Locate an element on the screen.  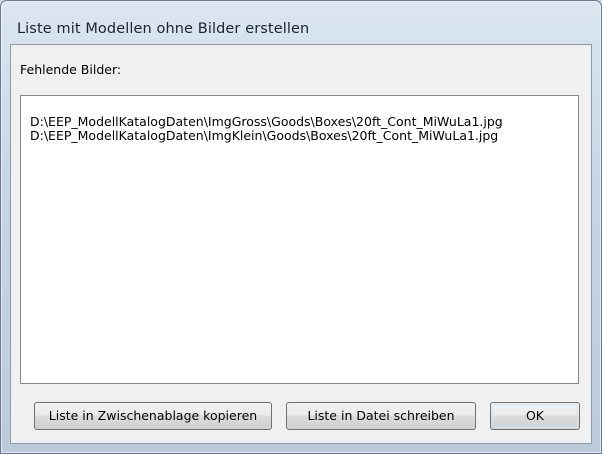
ok-button: OK is located at coordinates (535, 416).